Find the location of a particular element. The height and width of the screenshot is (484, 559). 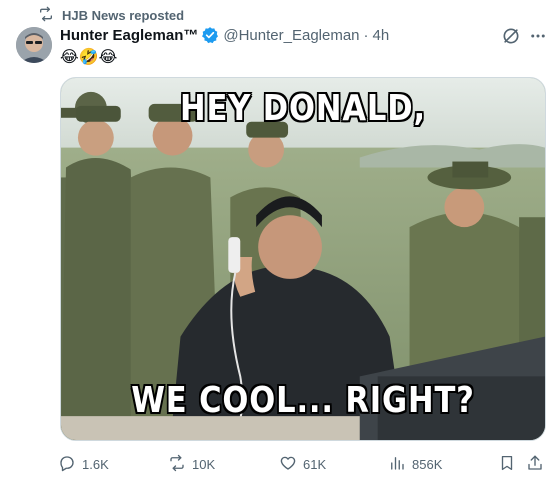

display-name: Hunter Eagleman™ is located at coordinates (129, 35).